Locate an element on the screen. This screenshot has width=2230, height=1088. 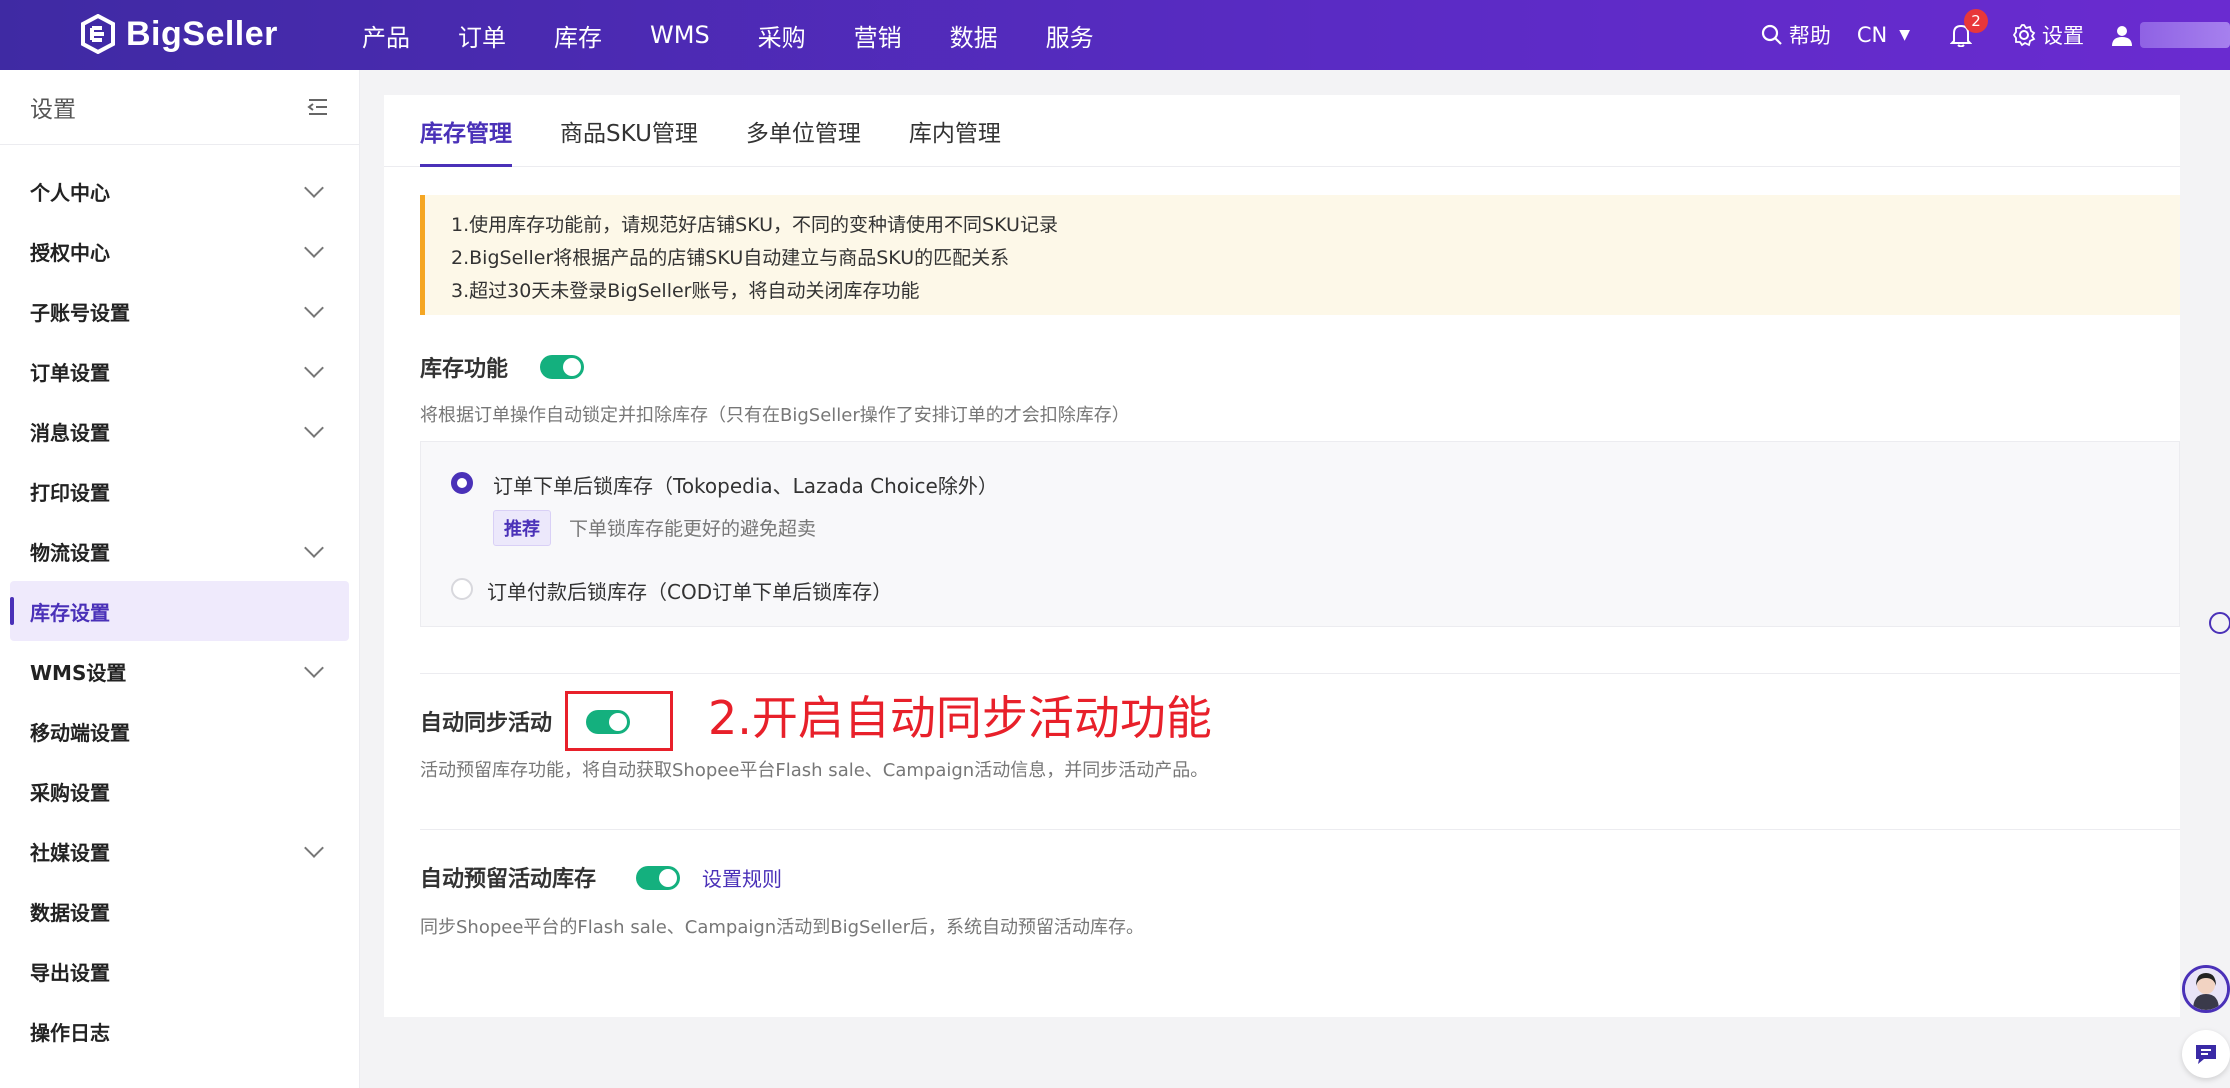
sidebar-item-operation-log: 操作日志 is located at coordinates (179, 1031).